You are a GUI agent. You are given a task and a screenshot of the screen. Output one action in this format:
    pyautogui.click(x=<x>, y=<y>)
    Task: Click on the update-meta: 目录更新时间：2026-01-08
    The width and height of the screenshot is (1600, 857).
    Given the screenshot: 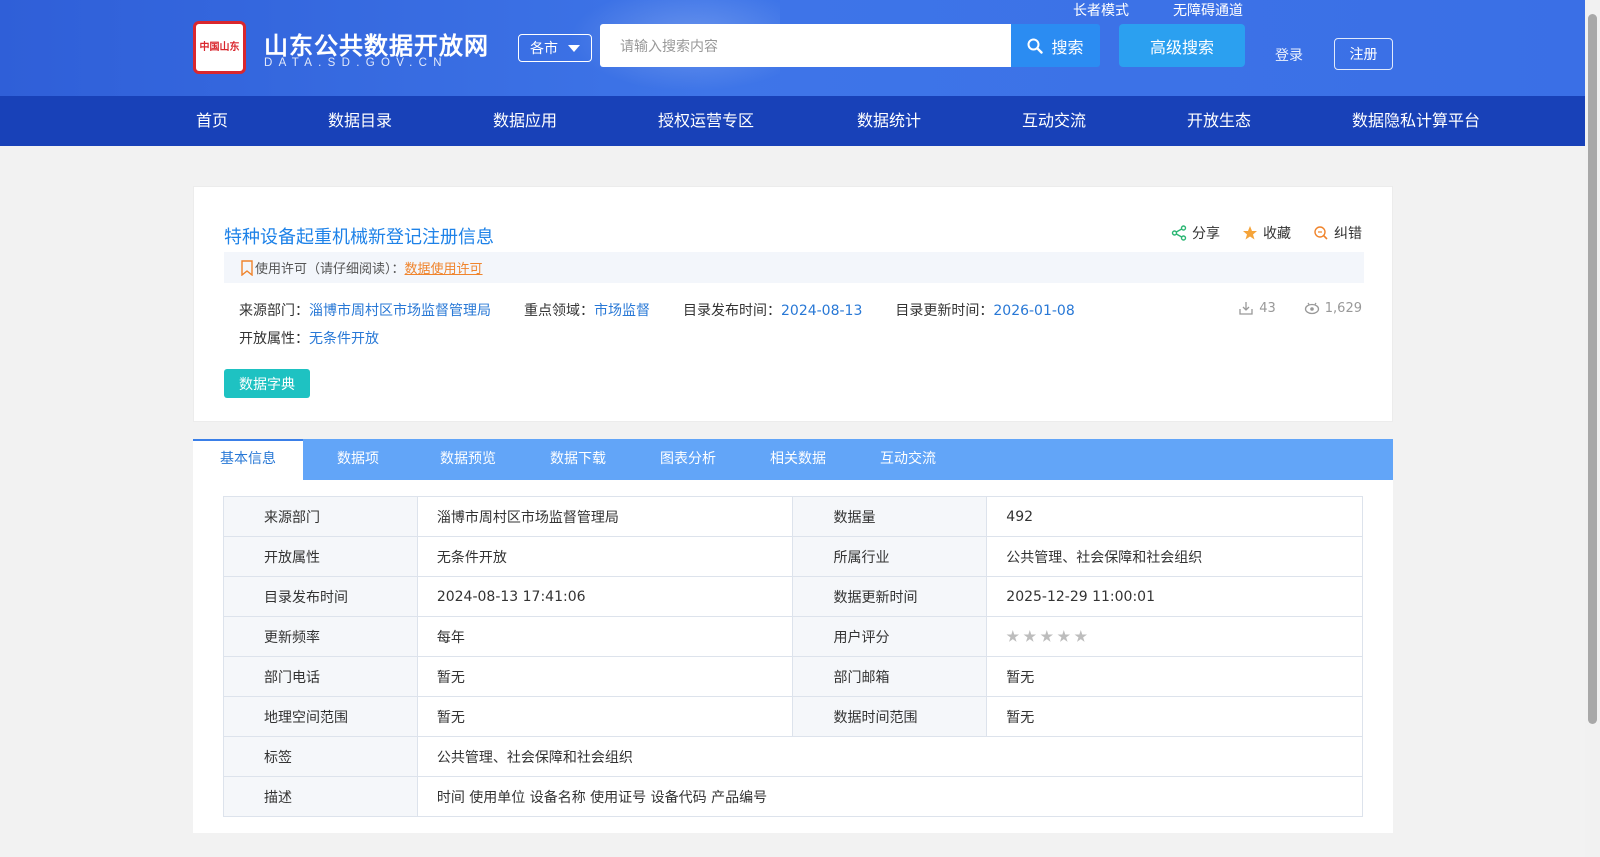 What is the action you would take?
    pyautogui.click(x=984, y=310)
    